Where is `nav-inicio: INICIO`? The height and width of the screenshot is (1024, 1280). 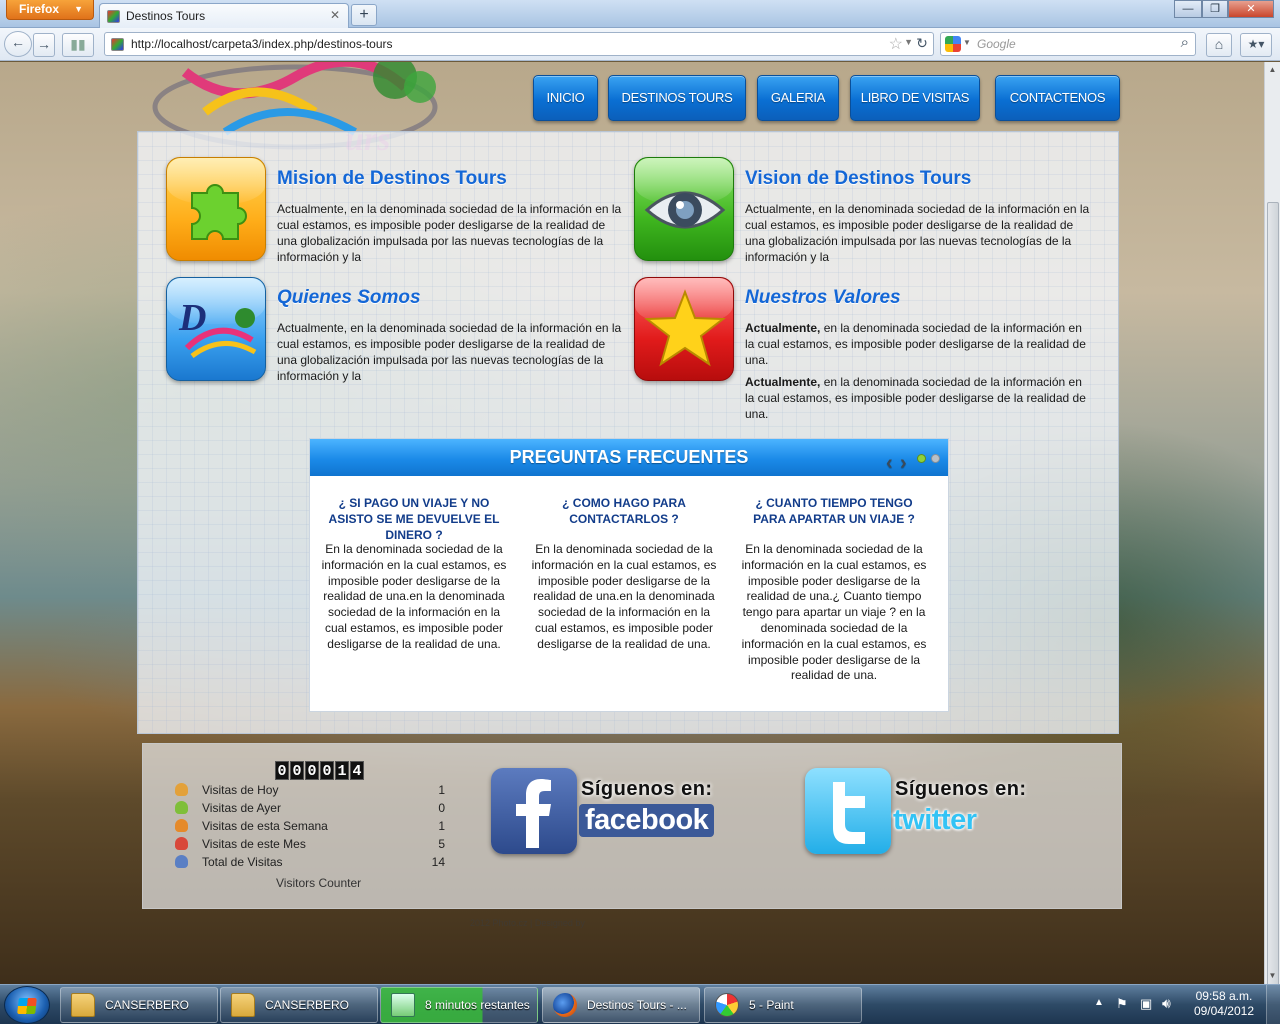 nav-inicio: INICIO is located at coordinates (565, 98).